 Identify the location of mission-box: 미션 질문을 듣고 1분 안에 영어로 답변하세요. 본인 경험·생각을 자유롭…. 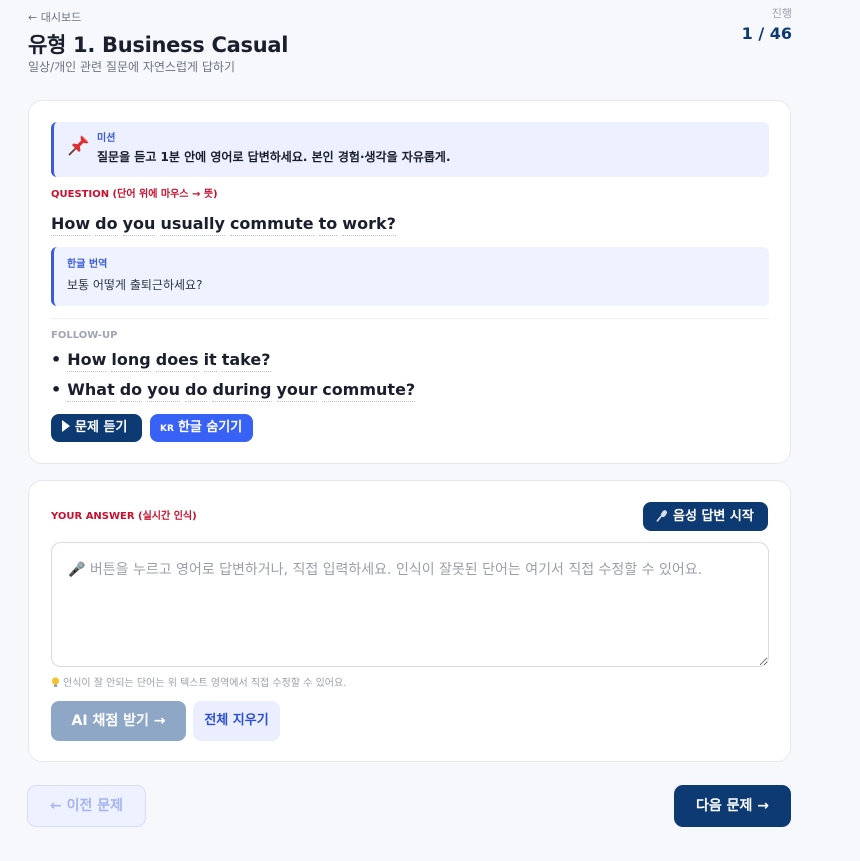
(410, 149).